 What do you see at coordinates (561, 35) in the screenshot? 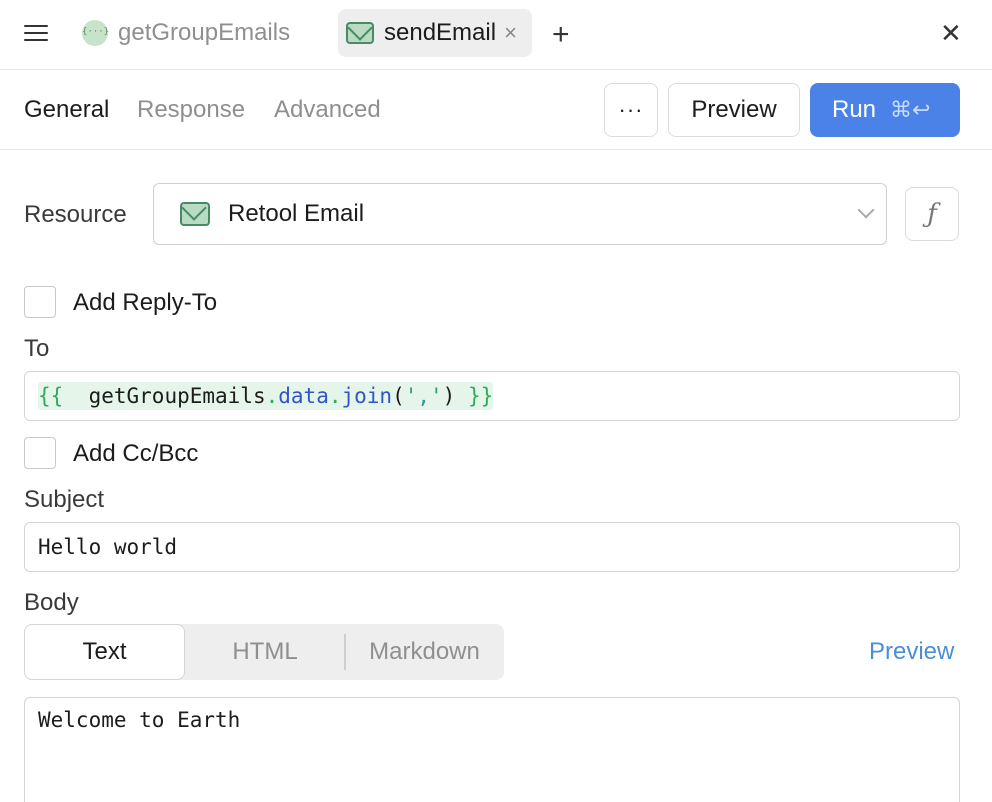
I see `add-tab-icon: +` at bounding box center [561, 35].